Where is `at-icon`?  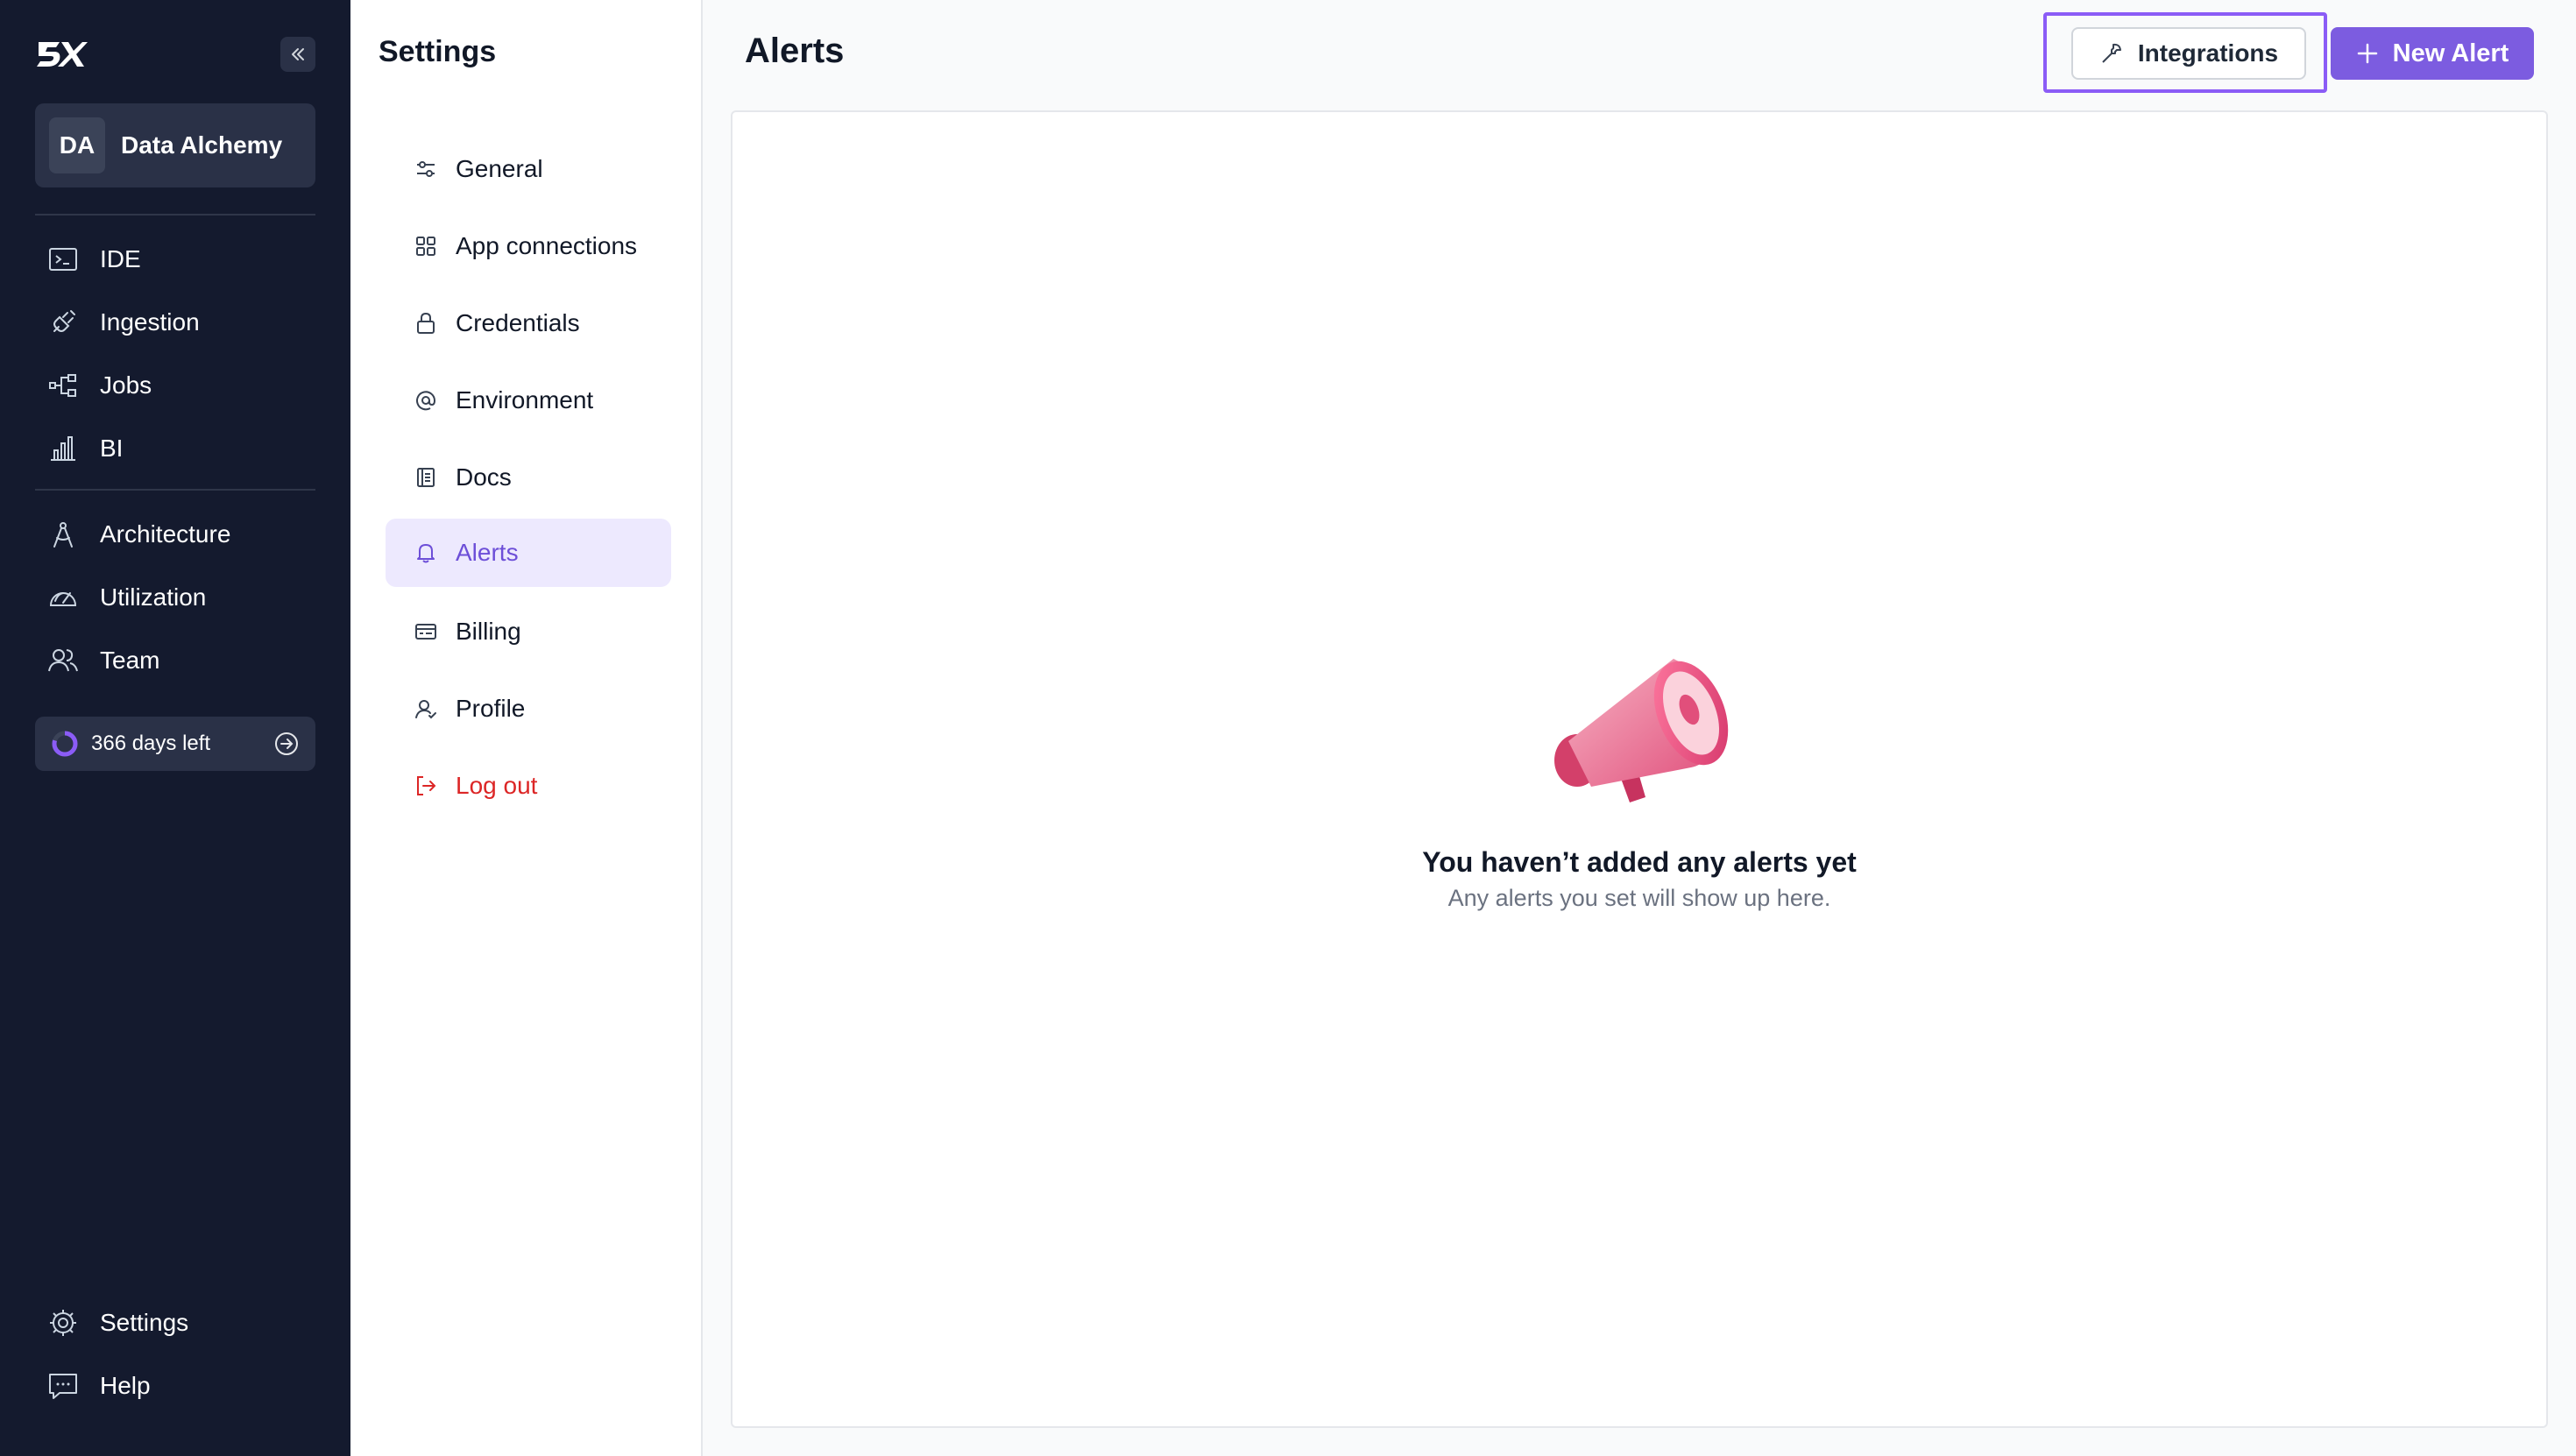 at-icon is located at coordinates (426, 400).